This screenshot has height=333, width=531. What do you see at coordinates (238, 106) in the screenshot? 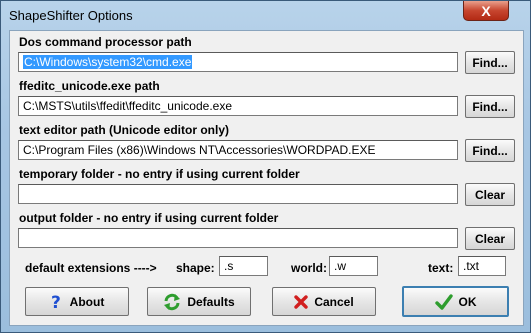
I see `ffeditc-path-input: C:\MSTS\utils\ffedit\ffeditc_unicode.exe` at bounding box center [238, 106].